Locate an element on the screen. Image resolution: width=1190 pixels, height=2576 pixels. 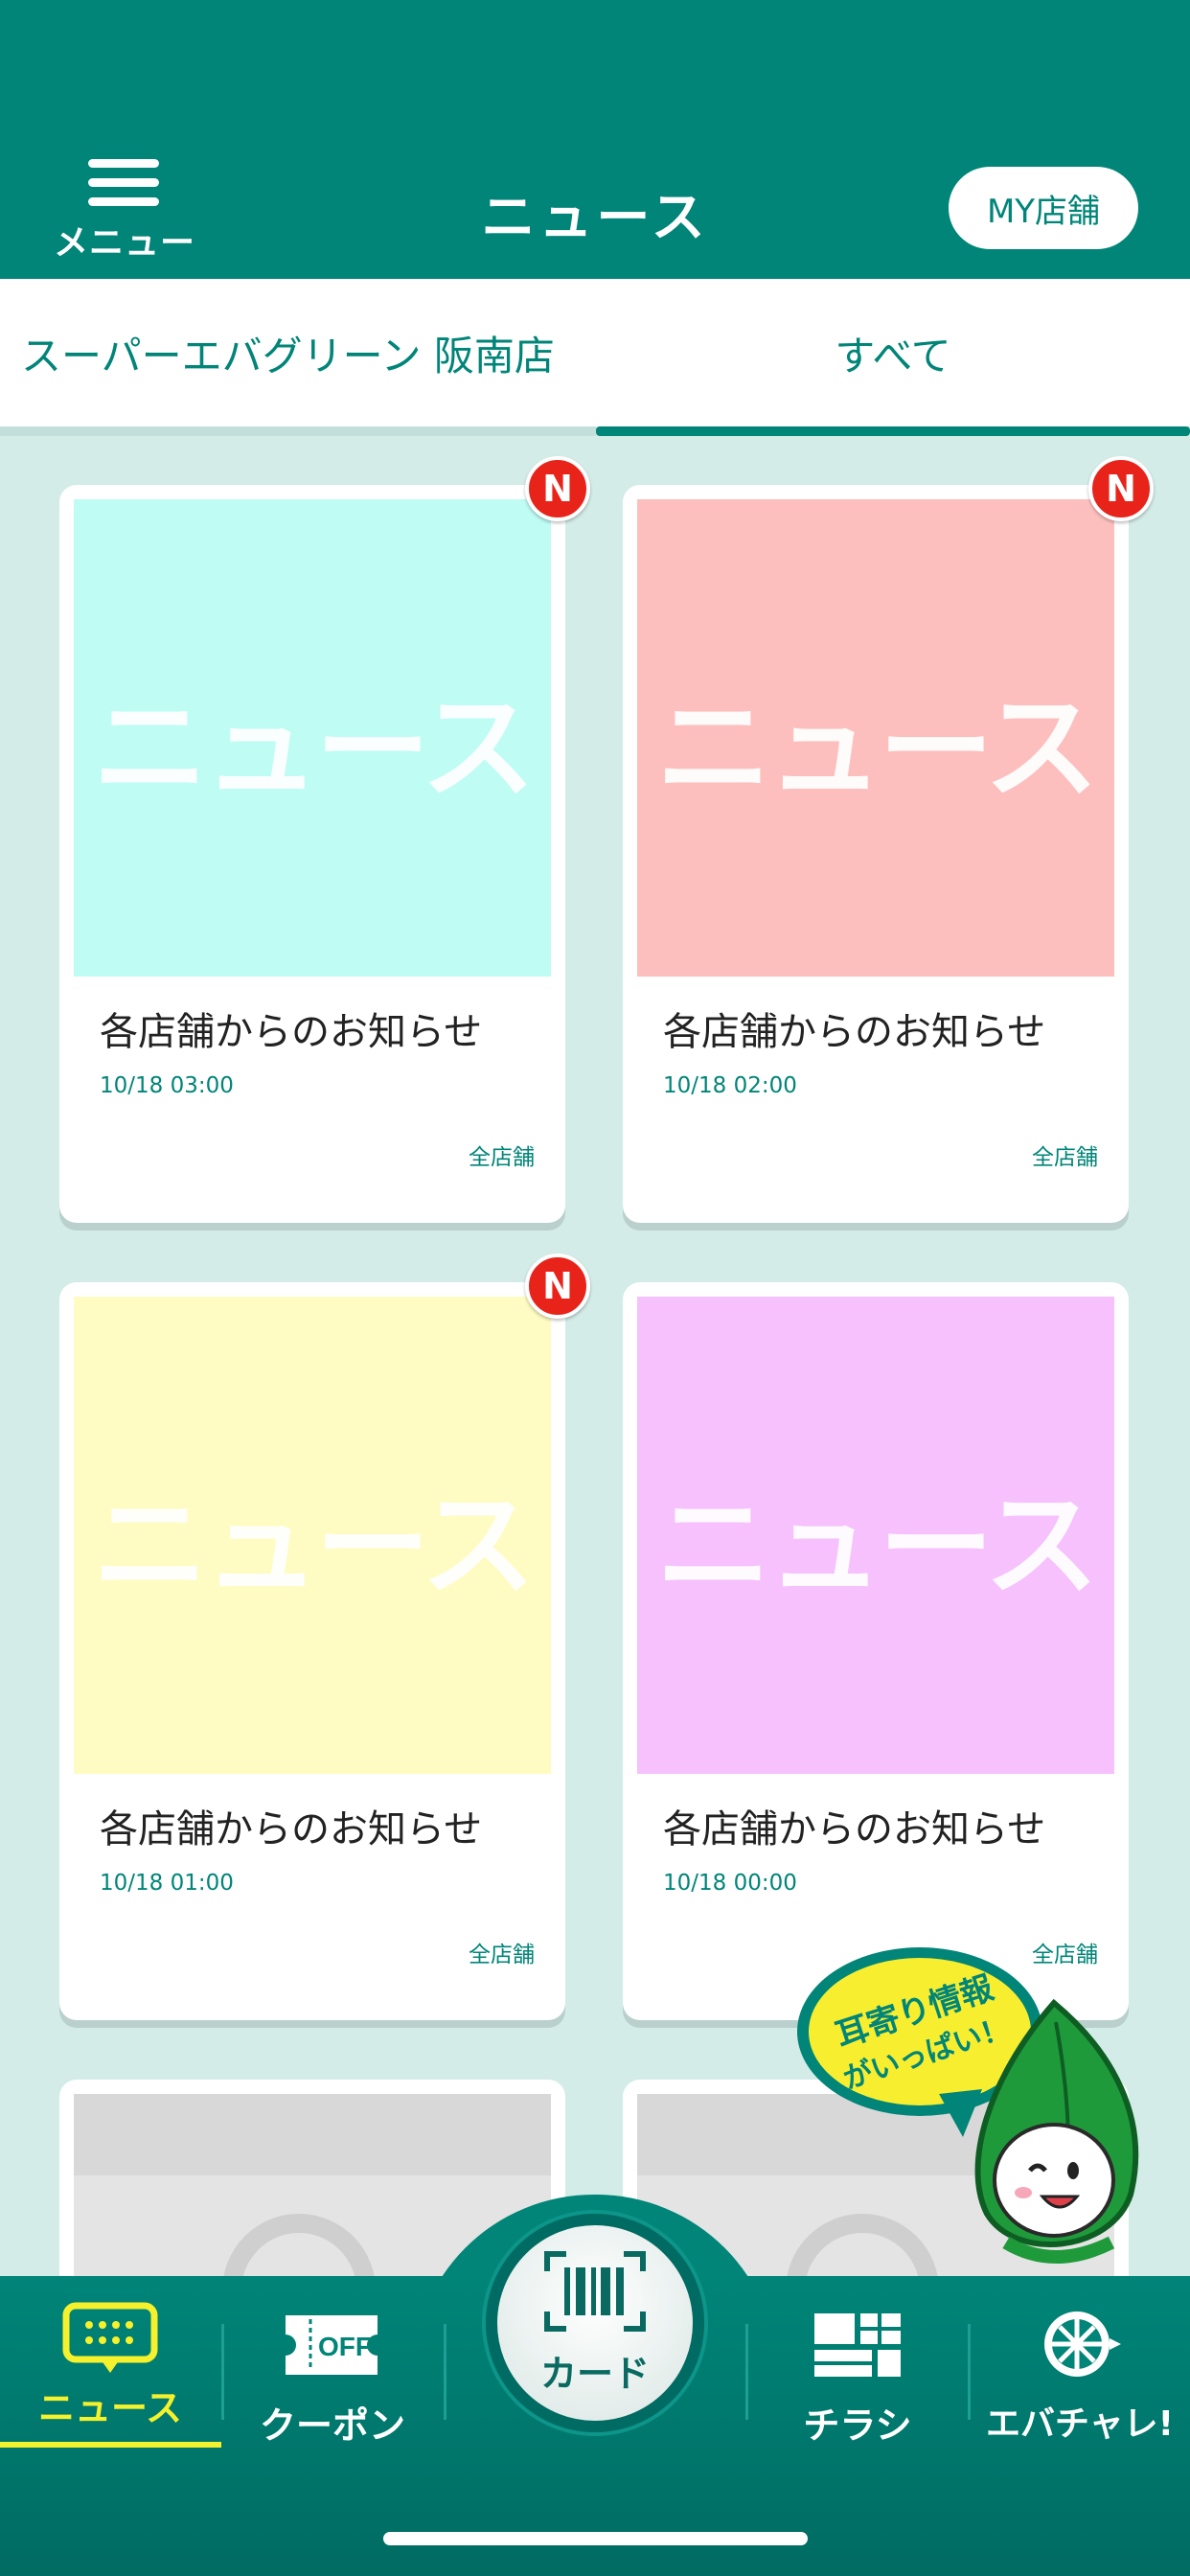
nav-card-label: カード is located at coordinates (594, 2374).